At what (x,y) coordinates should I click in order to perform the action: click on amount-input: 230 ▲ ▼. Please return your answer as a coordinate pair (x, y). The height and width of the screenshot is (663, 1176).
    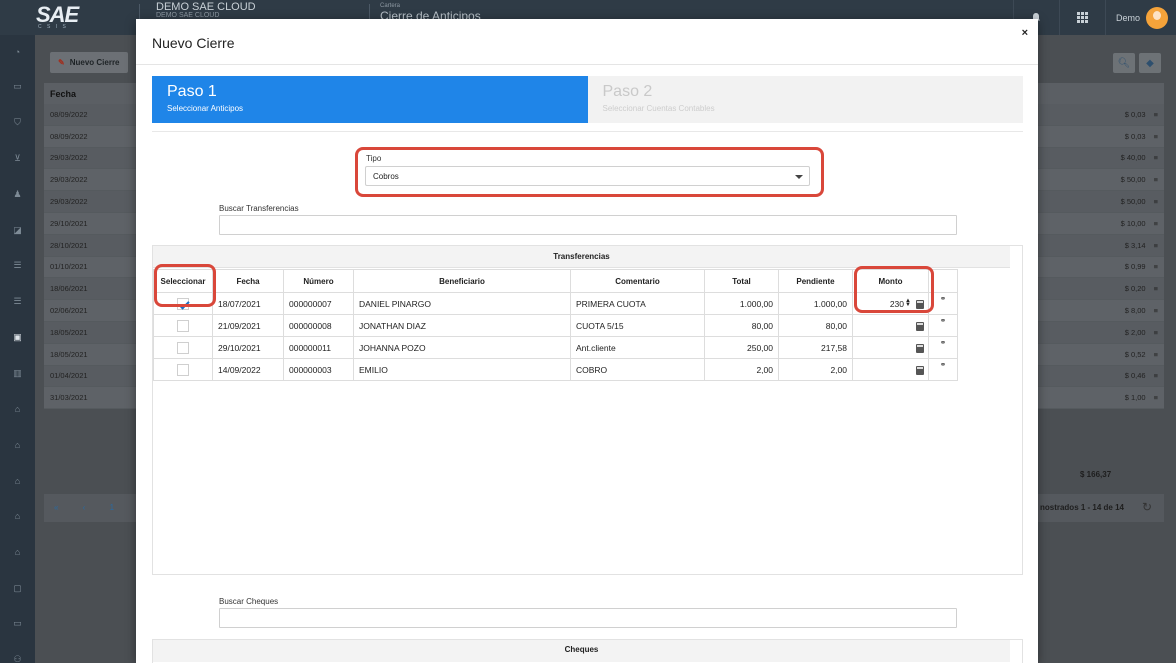
    Looking at the image, I should click on (890, 303).